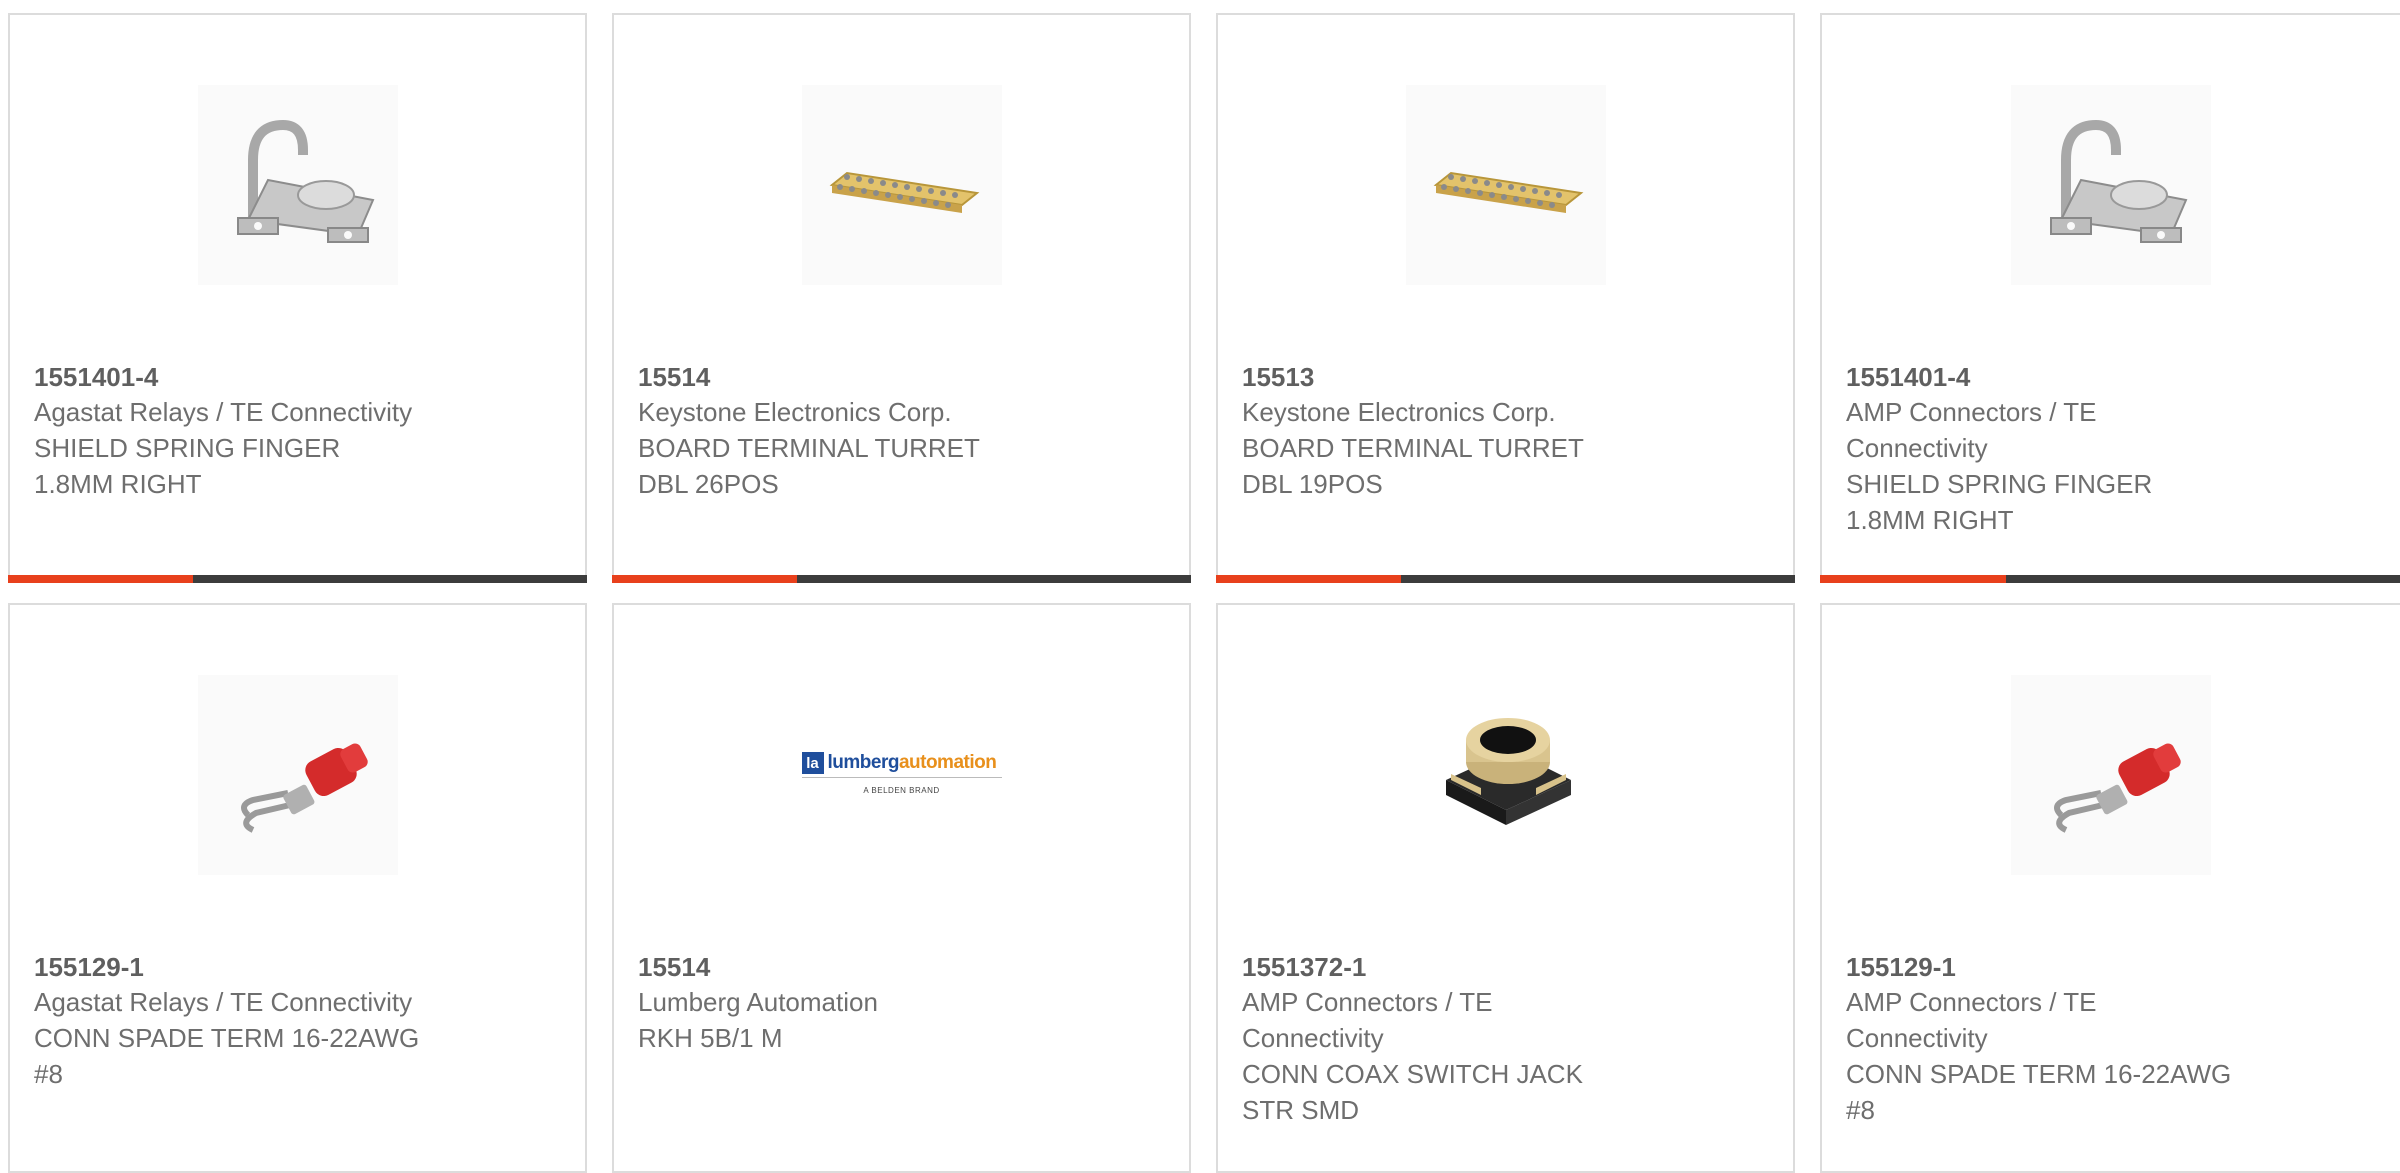 Image resolution: width=2400 pixels, height=1173 pixels. I want to click on lumberg-logo: la lumberg automation A BELDEN BRAND, so click(901, 775).